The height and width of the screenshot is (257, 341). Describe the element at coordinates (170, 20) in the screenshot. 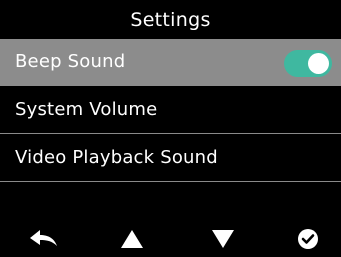

I see `page-title: Settings` at that location.